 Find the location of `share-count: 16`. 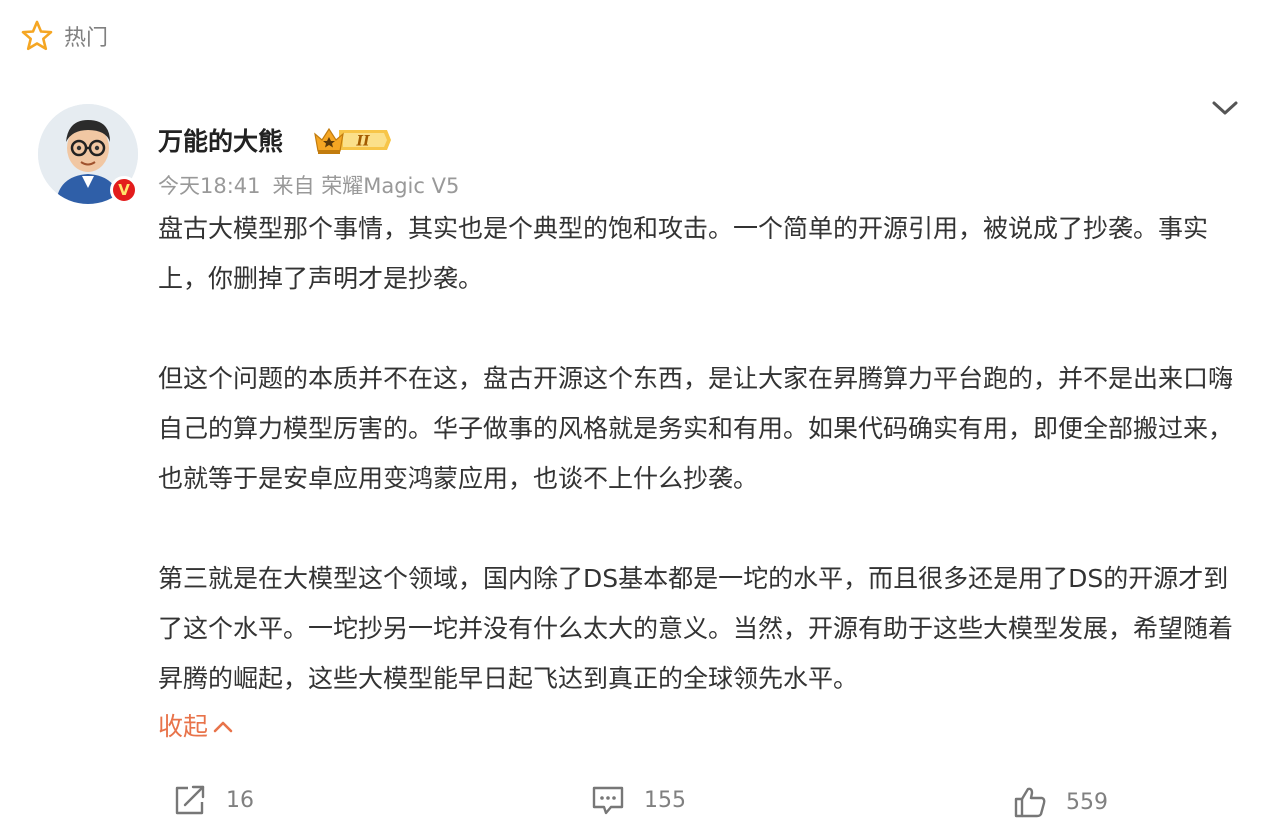

share-count: 16 is located at coordinates (240, 800).